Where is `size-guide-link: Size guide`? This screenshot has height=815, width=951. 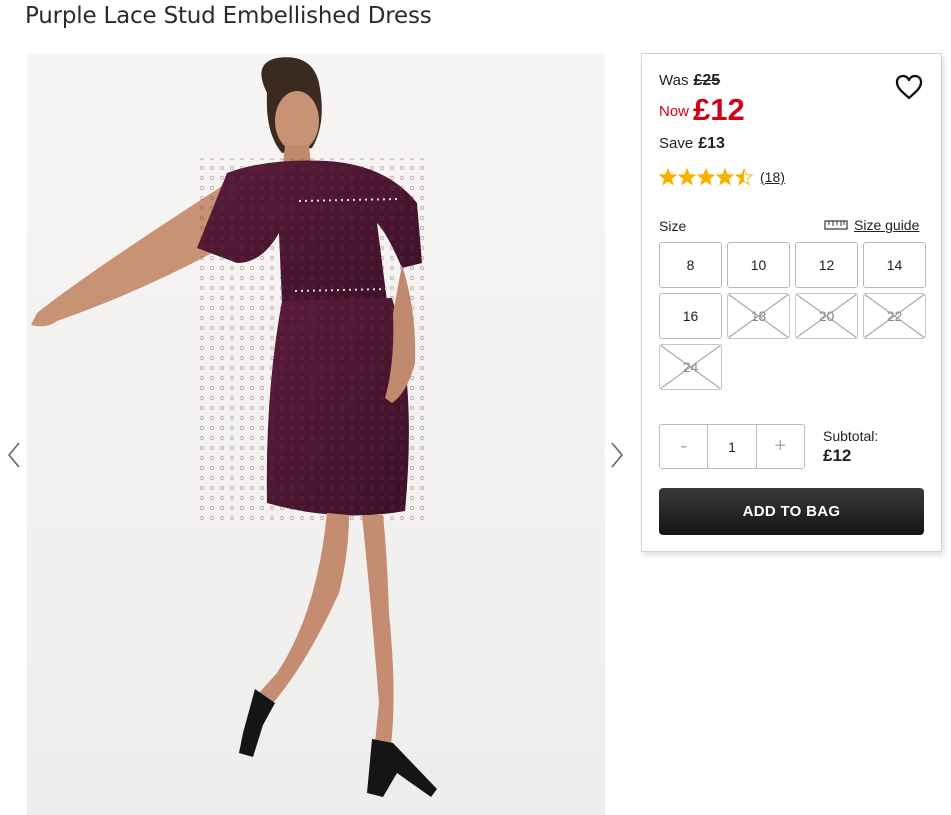
size-guide-link: Size guide is located at coordinates (871, 225).